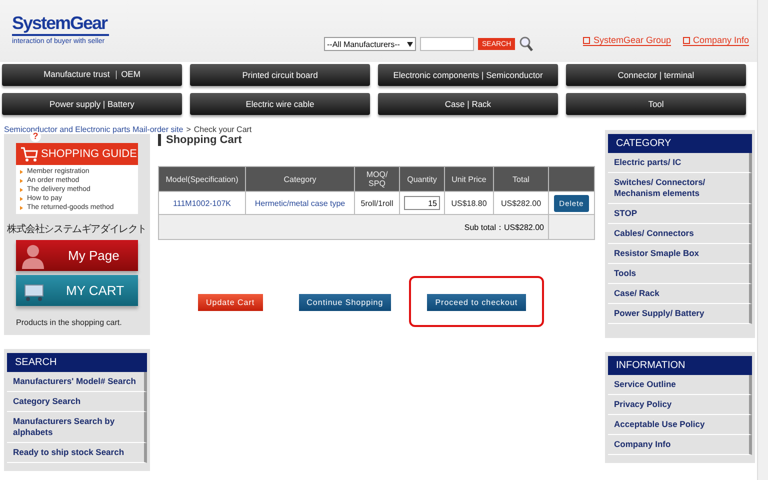 Image resolution: width=768 pixels, height=480 pixels. I want to click on action-button: Continue Shopping, so click(345, 302).